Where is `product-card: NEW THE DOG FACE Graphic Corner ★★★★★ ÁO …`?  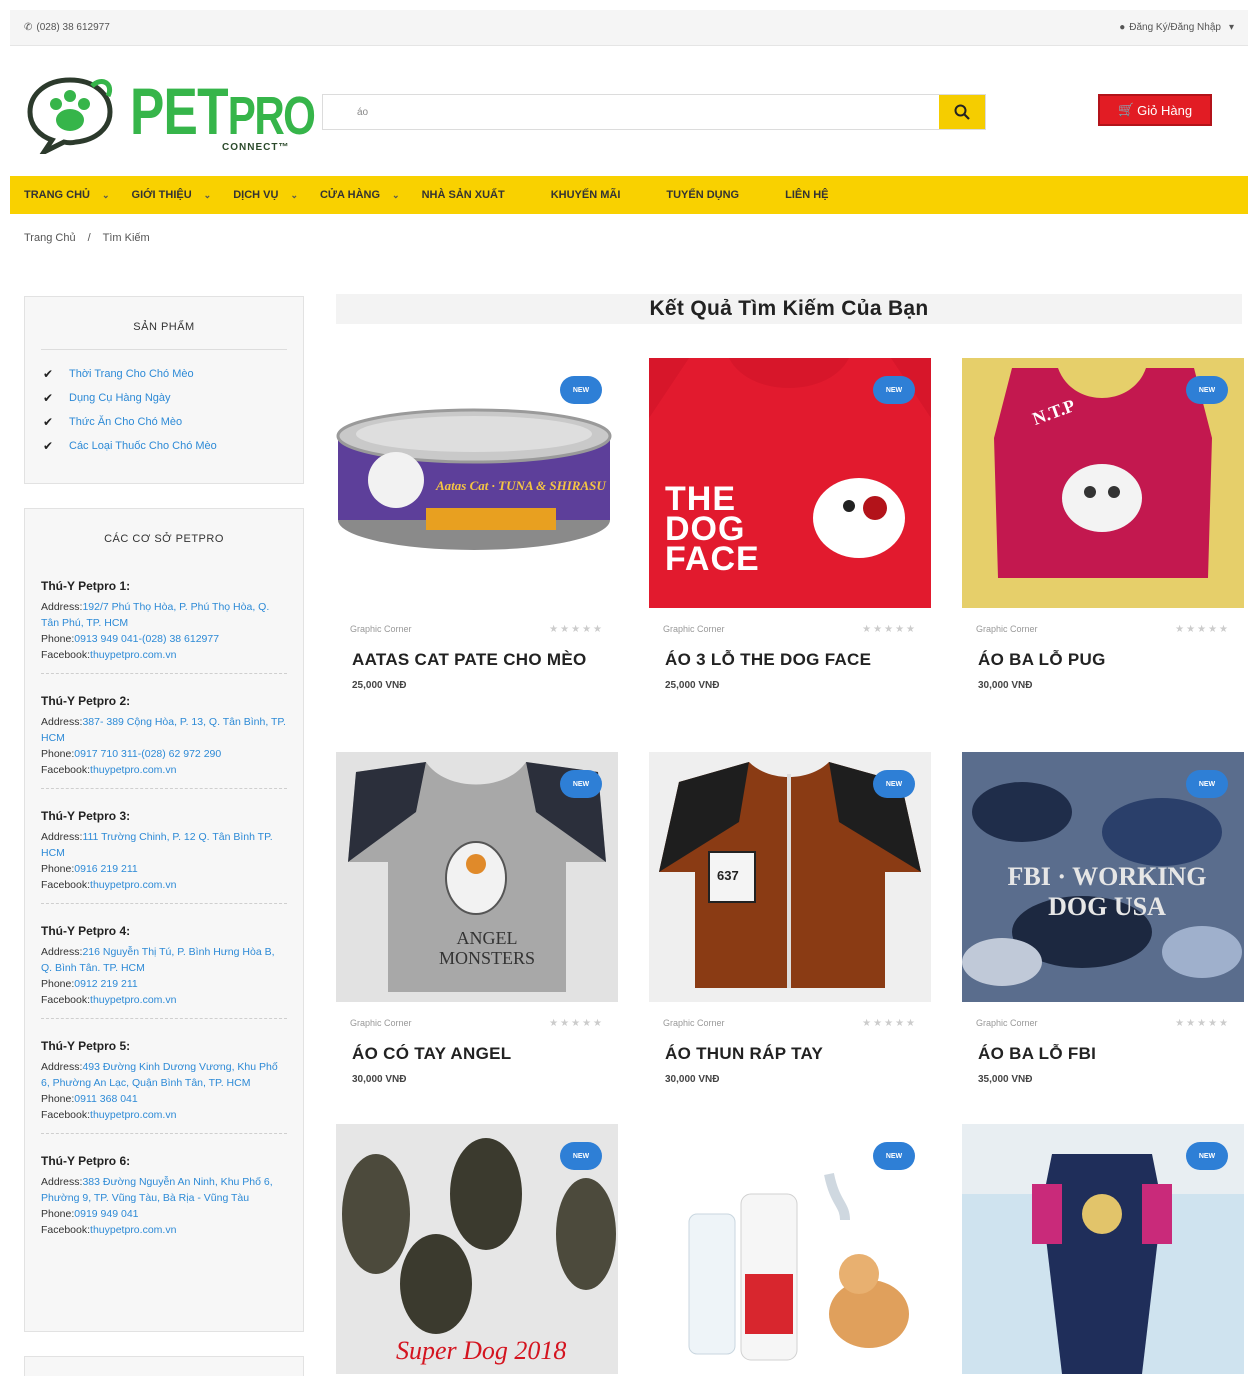 product-card: NEW THE DOG FACE Graphic Corner ★★★★★ ÁO … is located at coordinates (790, 524).